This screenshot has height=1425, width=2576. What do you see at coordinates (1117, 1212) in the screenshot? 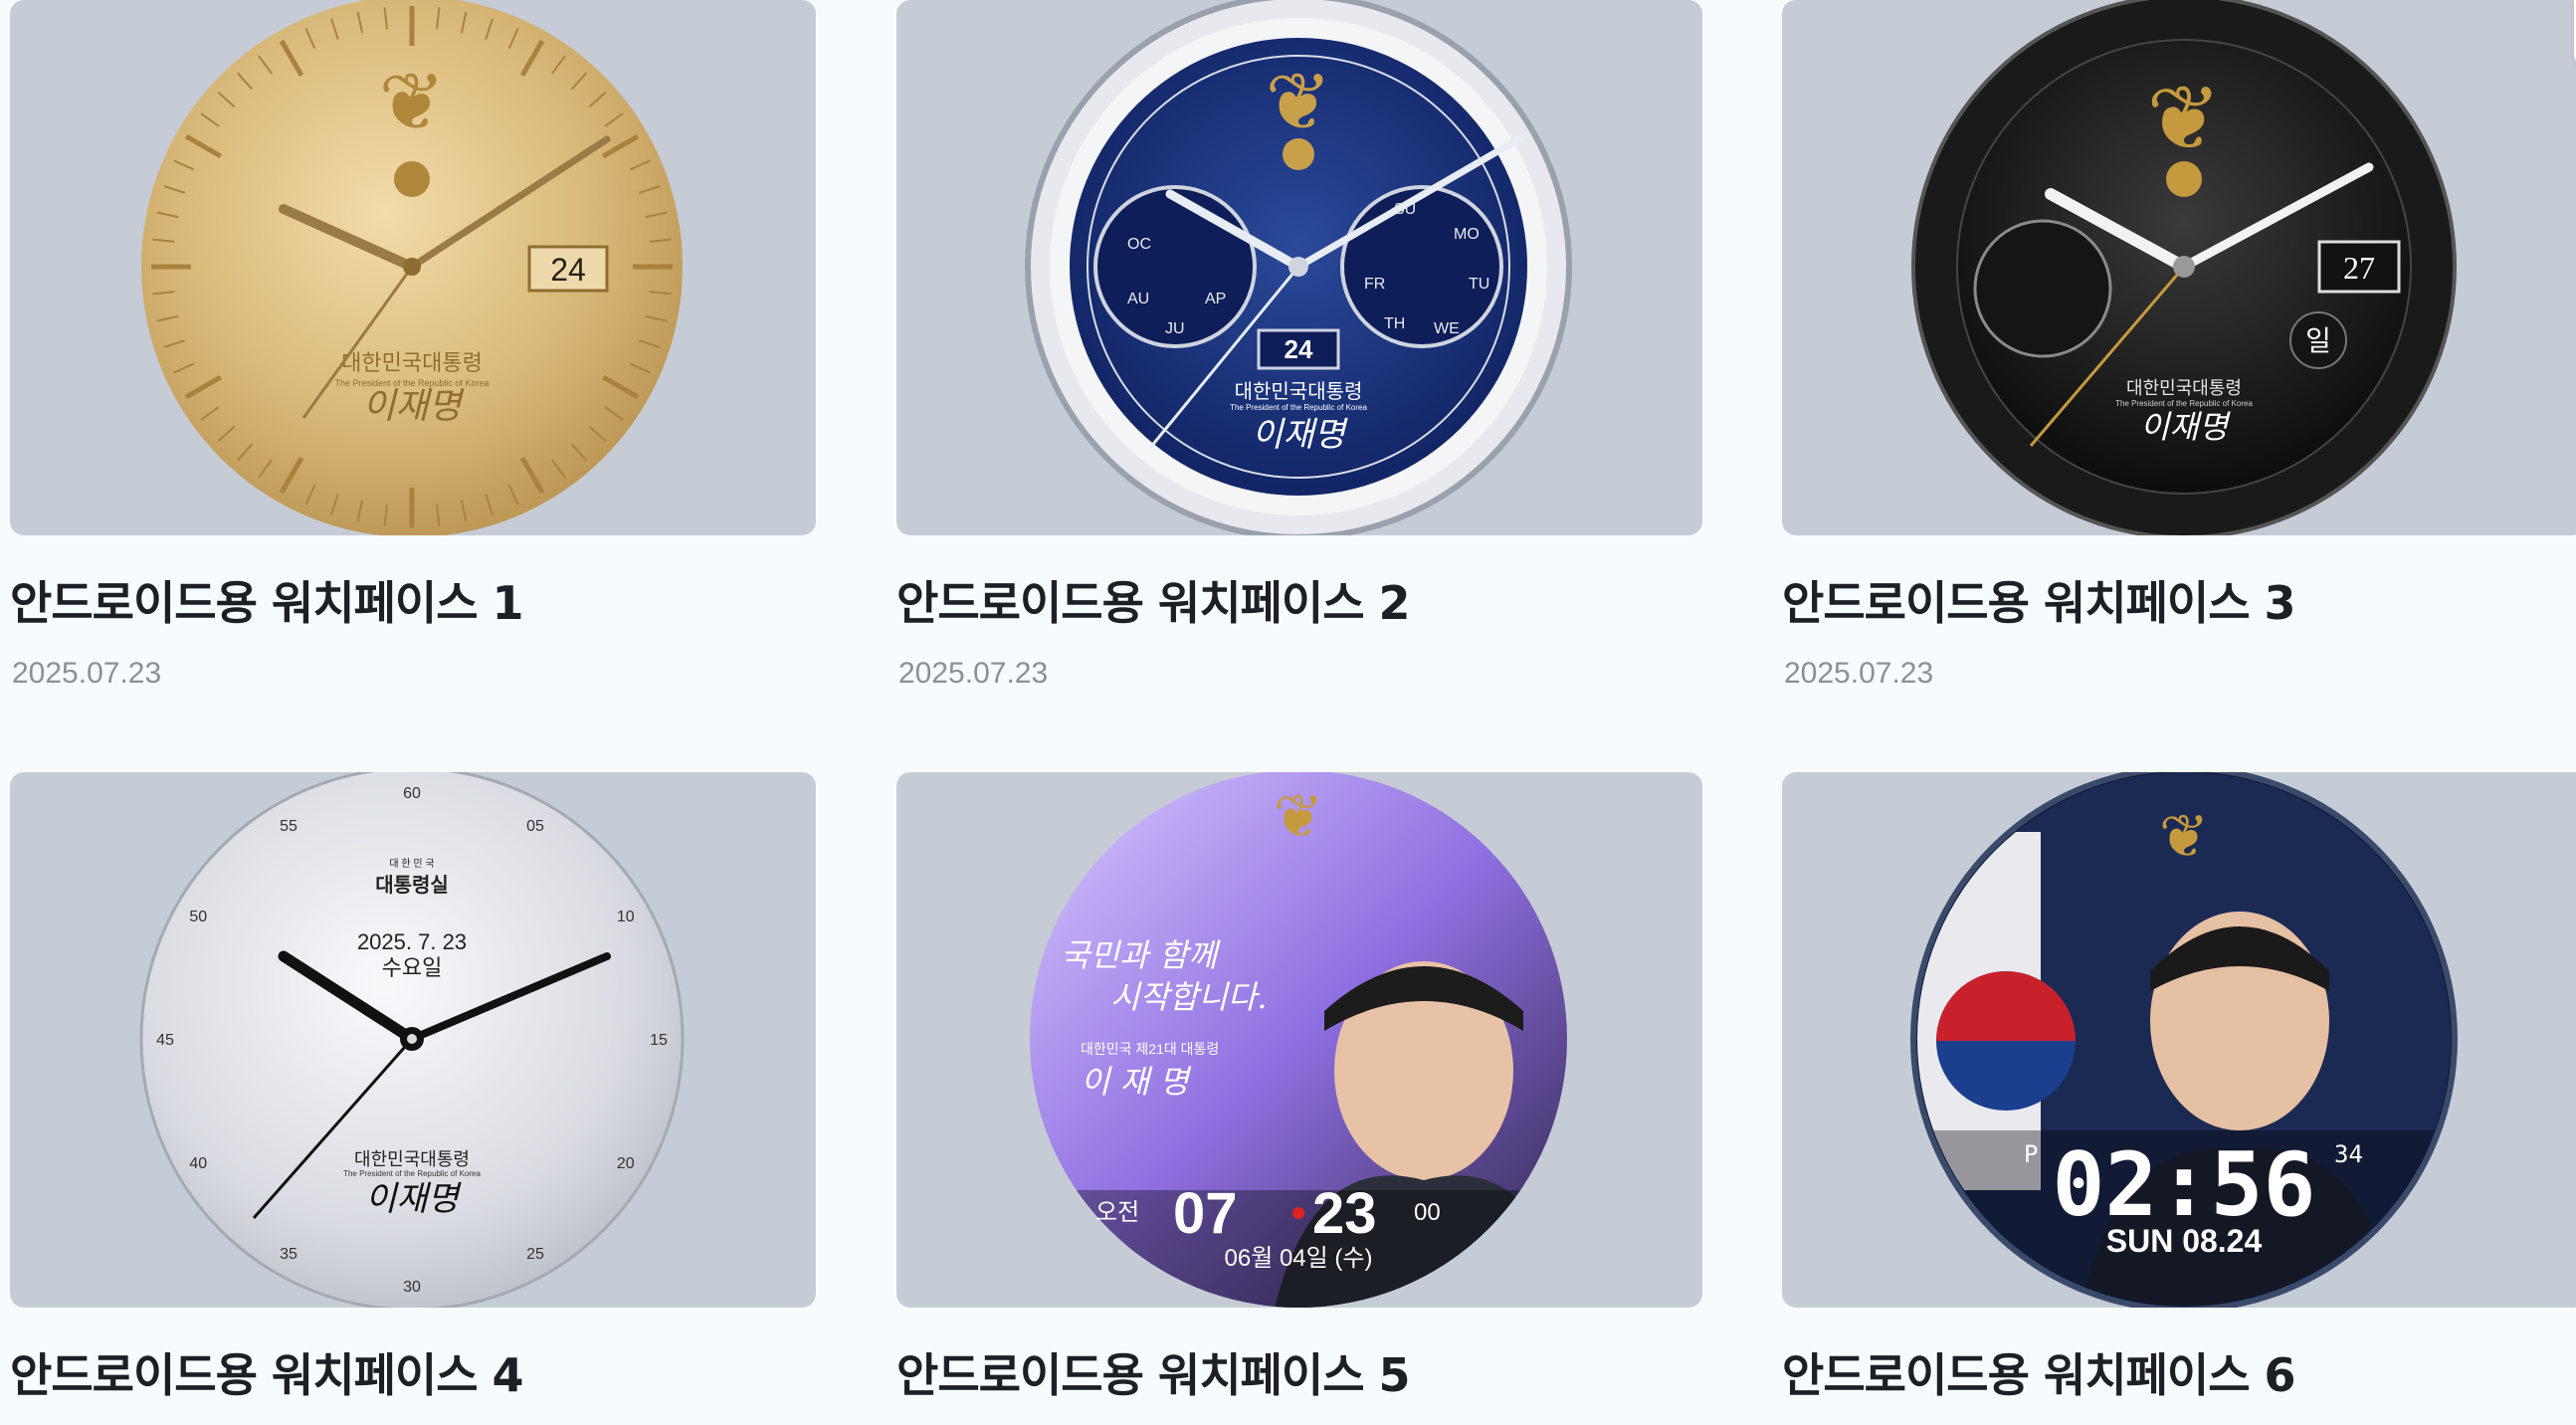
I see `svg-text: 오전` at bounding box center [1117, 1212].